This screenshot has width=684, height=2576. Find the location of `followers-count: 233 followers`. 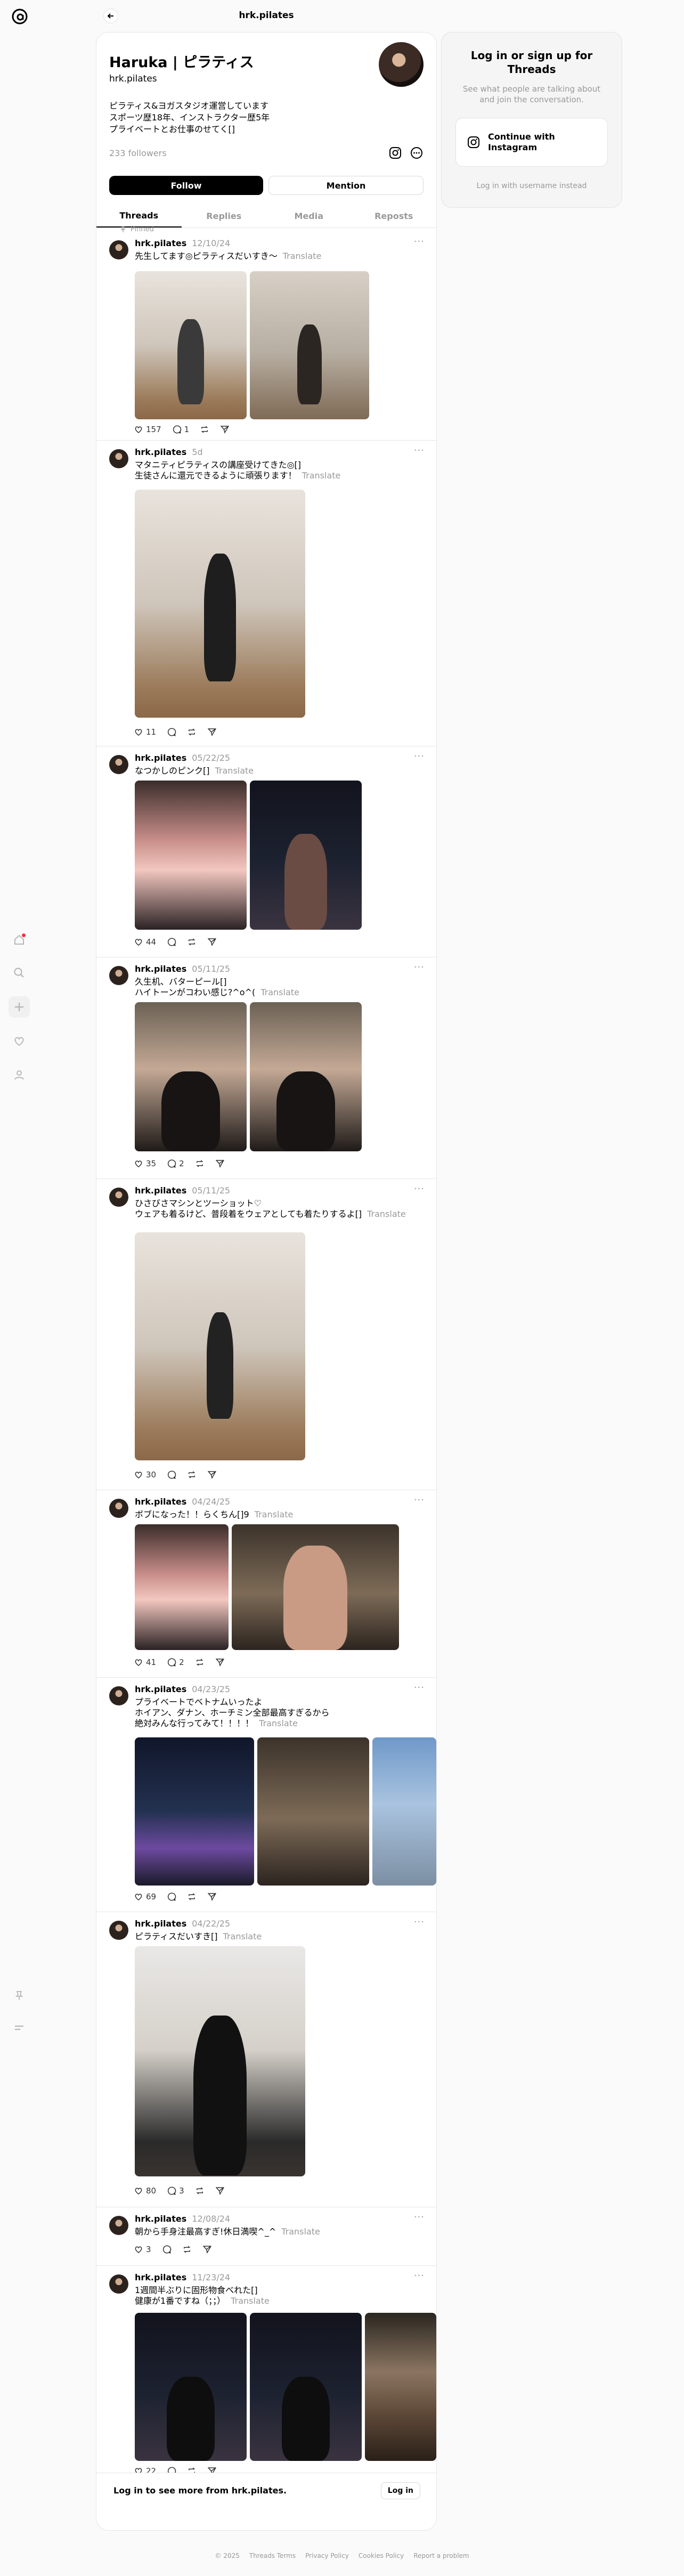

followers-count: 233 followers is located at coordinates (138, 153).